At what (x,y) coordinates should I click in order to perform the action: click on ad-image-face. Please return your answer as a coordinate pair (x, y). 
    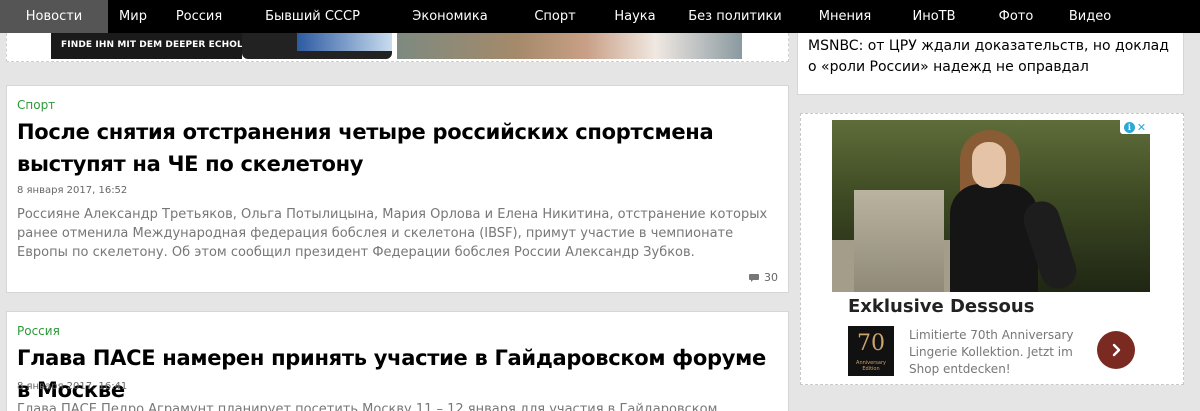
    Looking at the image, I should click on (989, 165).